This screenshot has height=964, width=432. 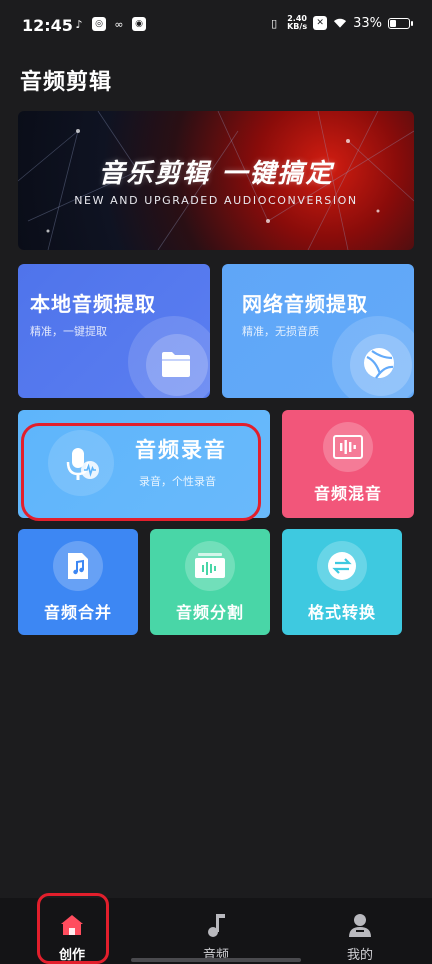 What do you see at coordinates (99, 24) in the screenshot?
I see `app-notification-icon: ◎` at bounding box center [99, 24].